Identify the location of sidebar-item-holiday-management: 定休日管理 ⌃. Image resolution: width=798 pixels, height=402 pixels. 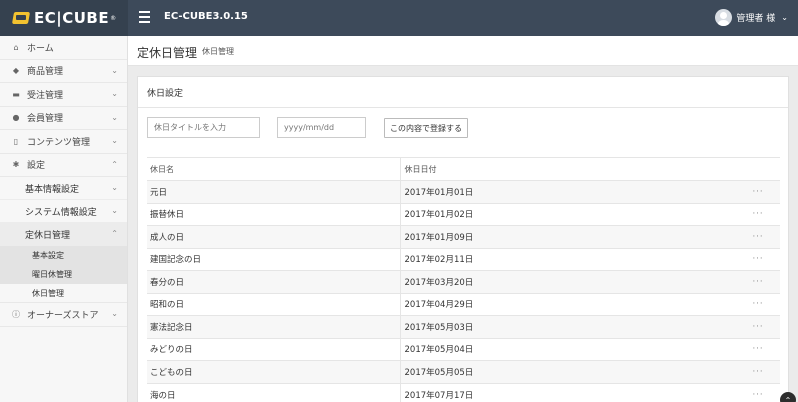
(63, 234).